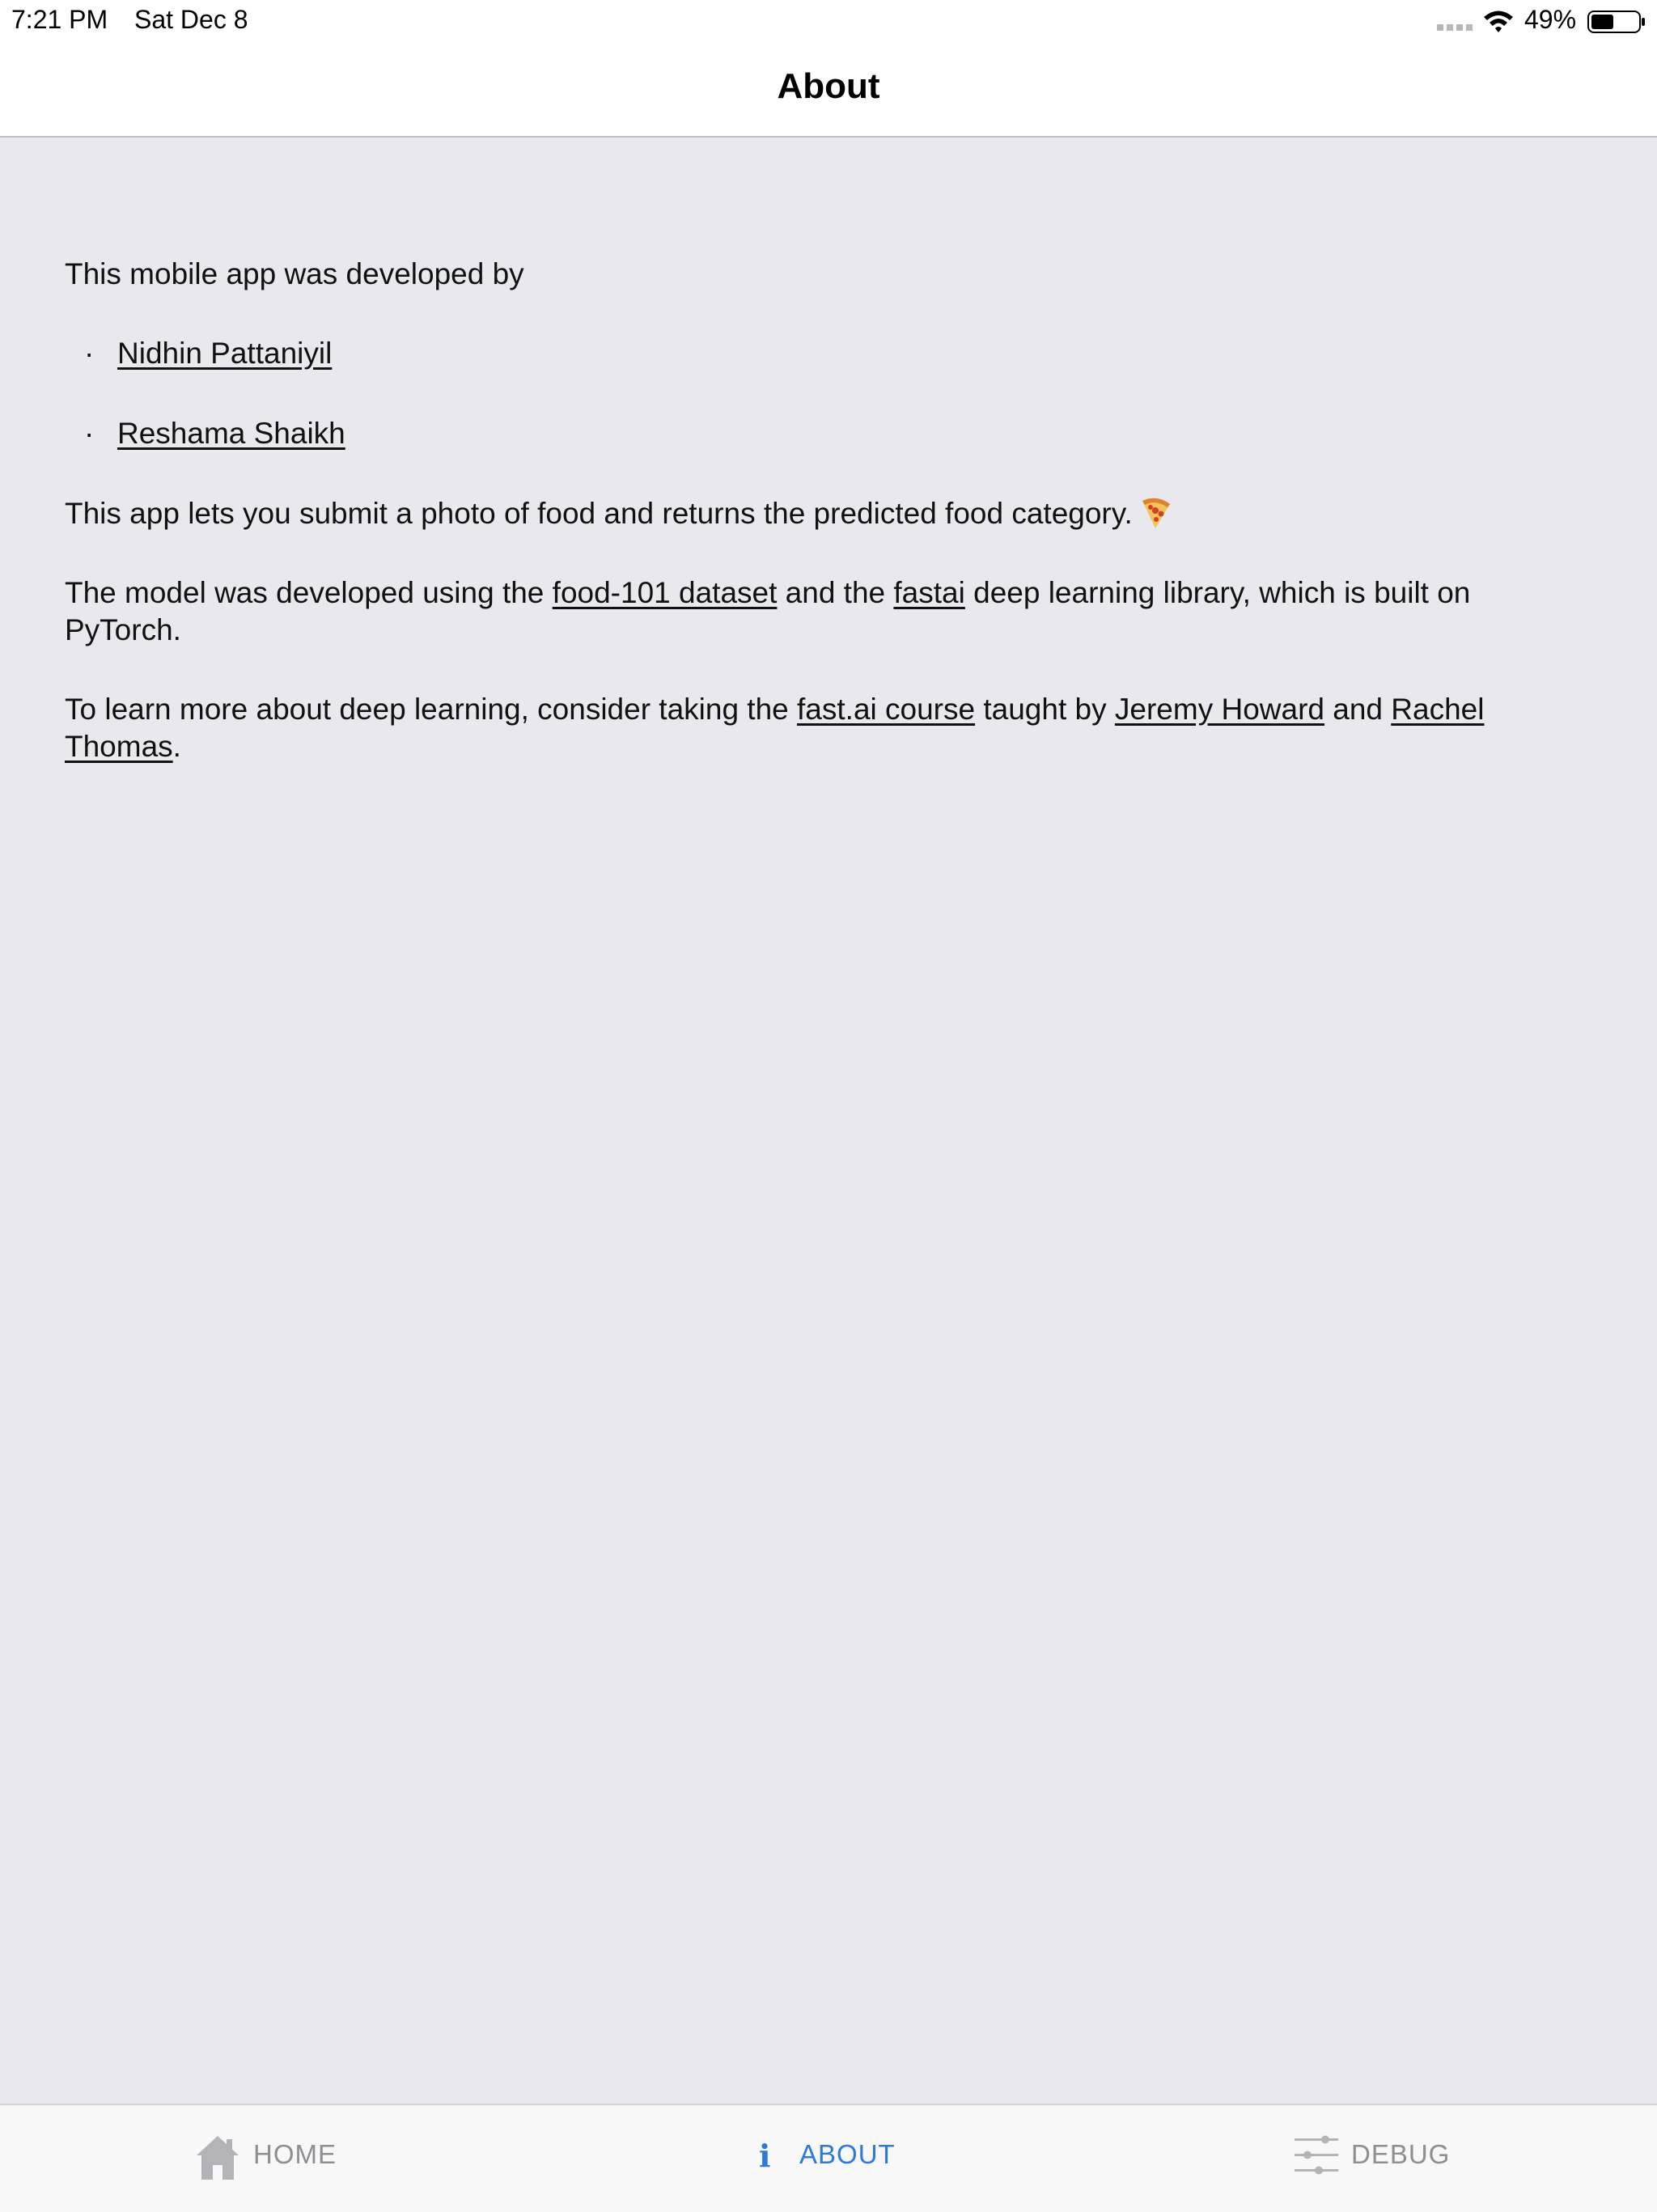 The width and height of the screenshot is (1657, 2212). I want to click on fastai-course-link: fast.ai course, so click(886, 709).